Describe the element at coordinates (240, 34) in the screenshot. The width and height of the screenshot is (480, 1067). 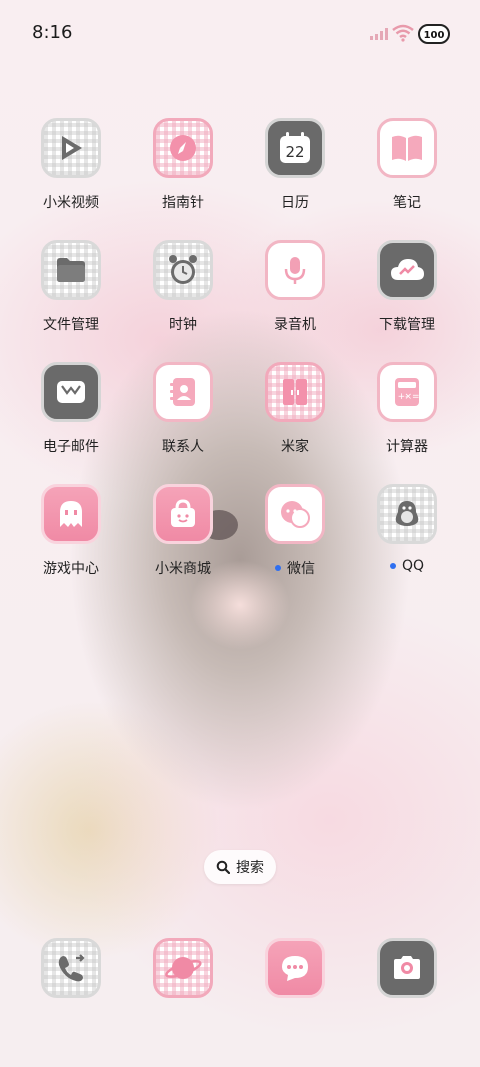
I see `status-bar: 8:16 100` at that location.